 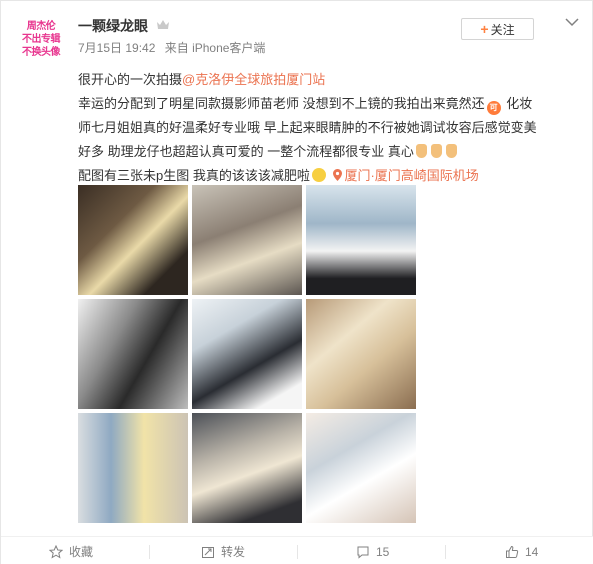 I want to click on post-meta: 7月15日 19:42 来自 iPhone客户端, so click(x=174, y=47).